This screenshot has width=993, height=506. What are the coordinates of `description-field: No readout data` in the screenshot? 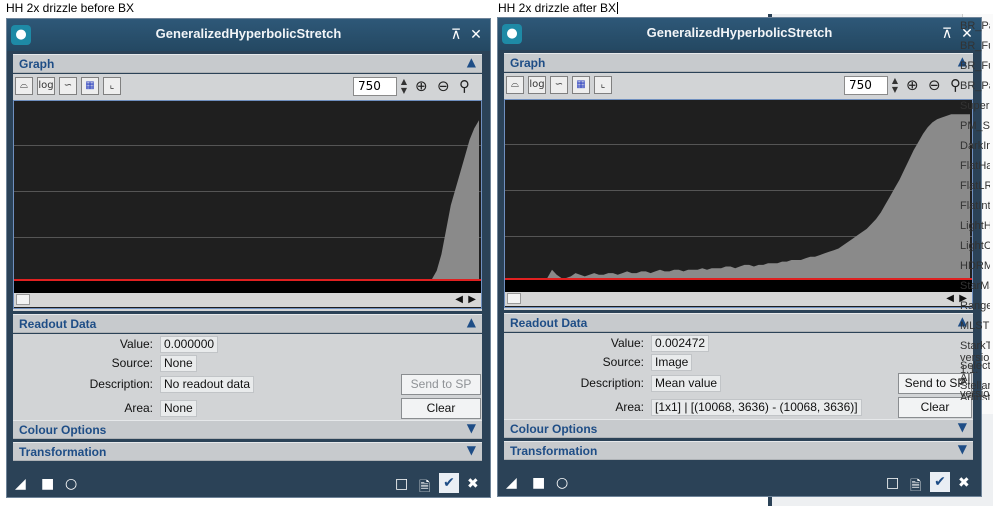 It's located at (207, 384).